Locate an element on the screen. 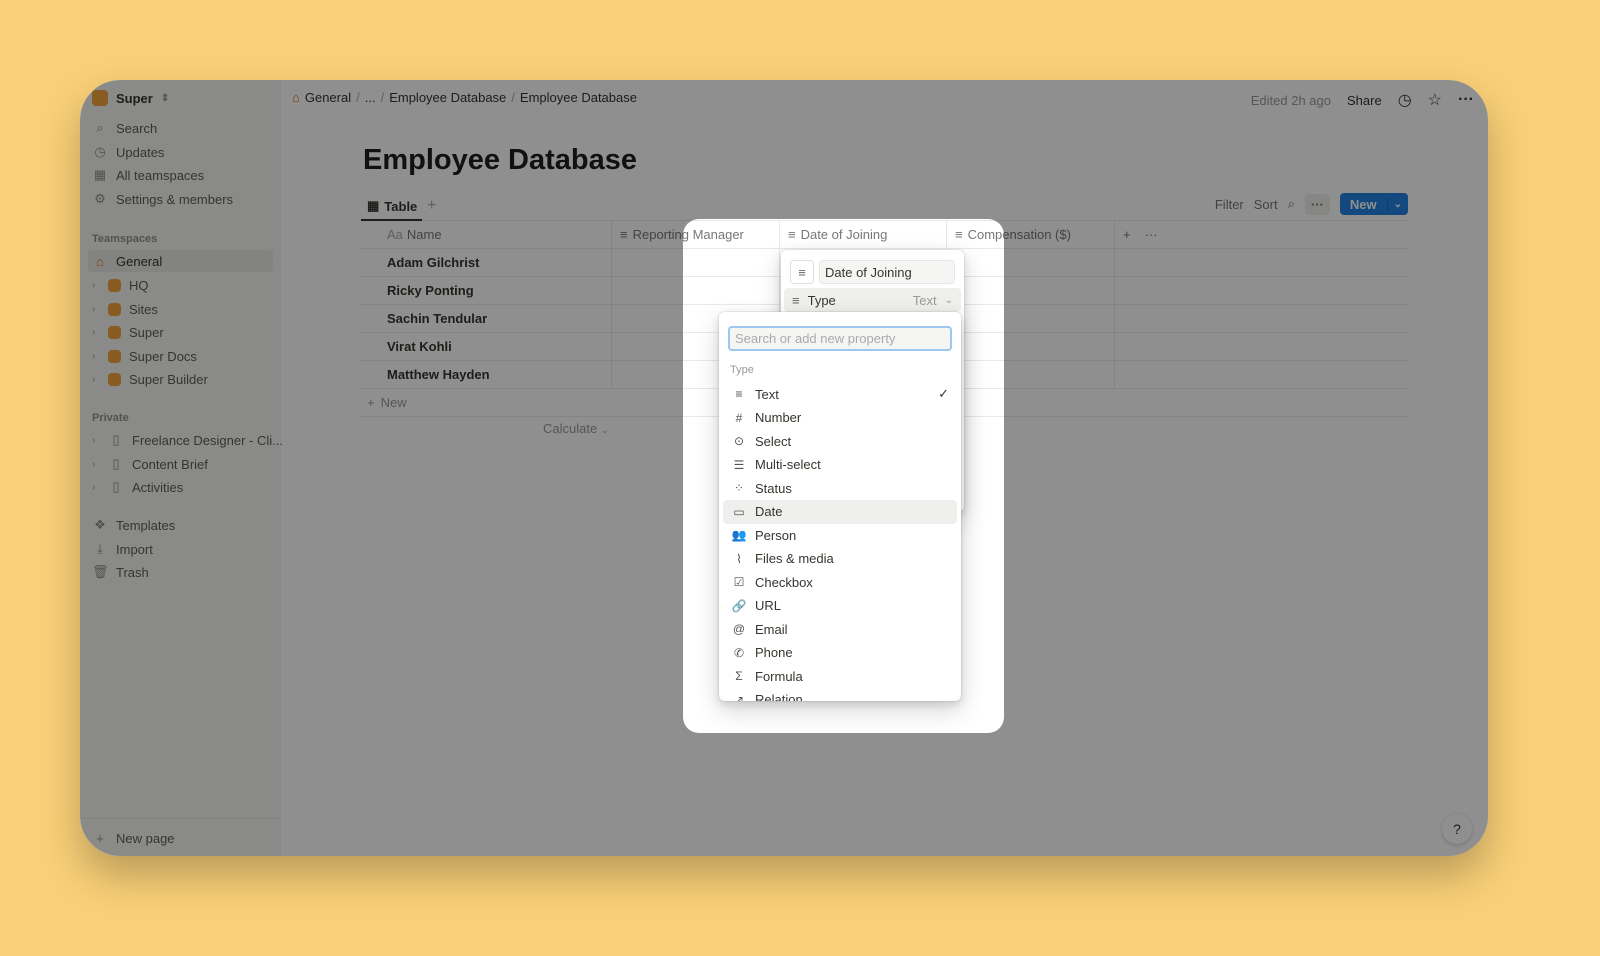  sidebar-item-updates: ◷ Updates is located at coordinates (128, 152).